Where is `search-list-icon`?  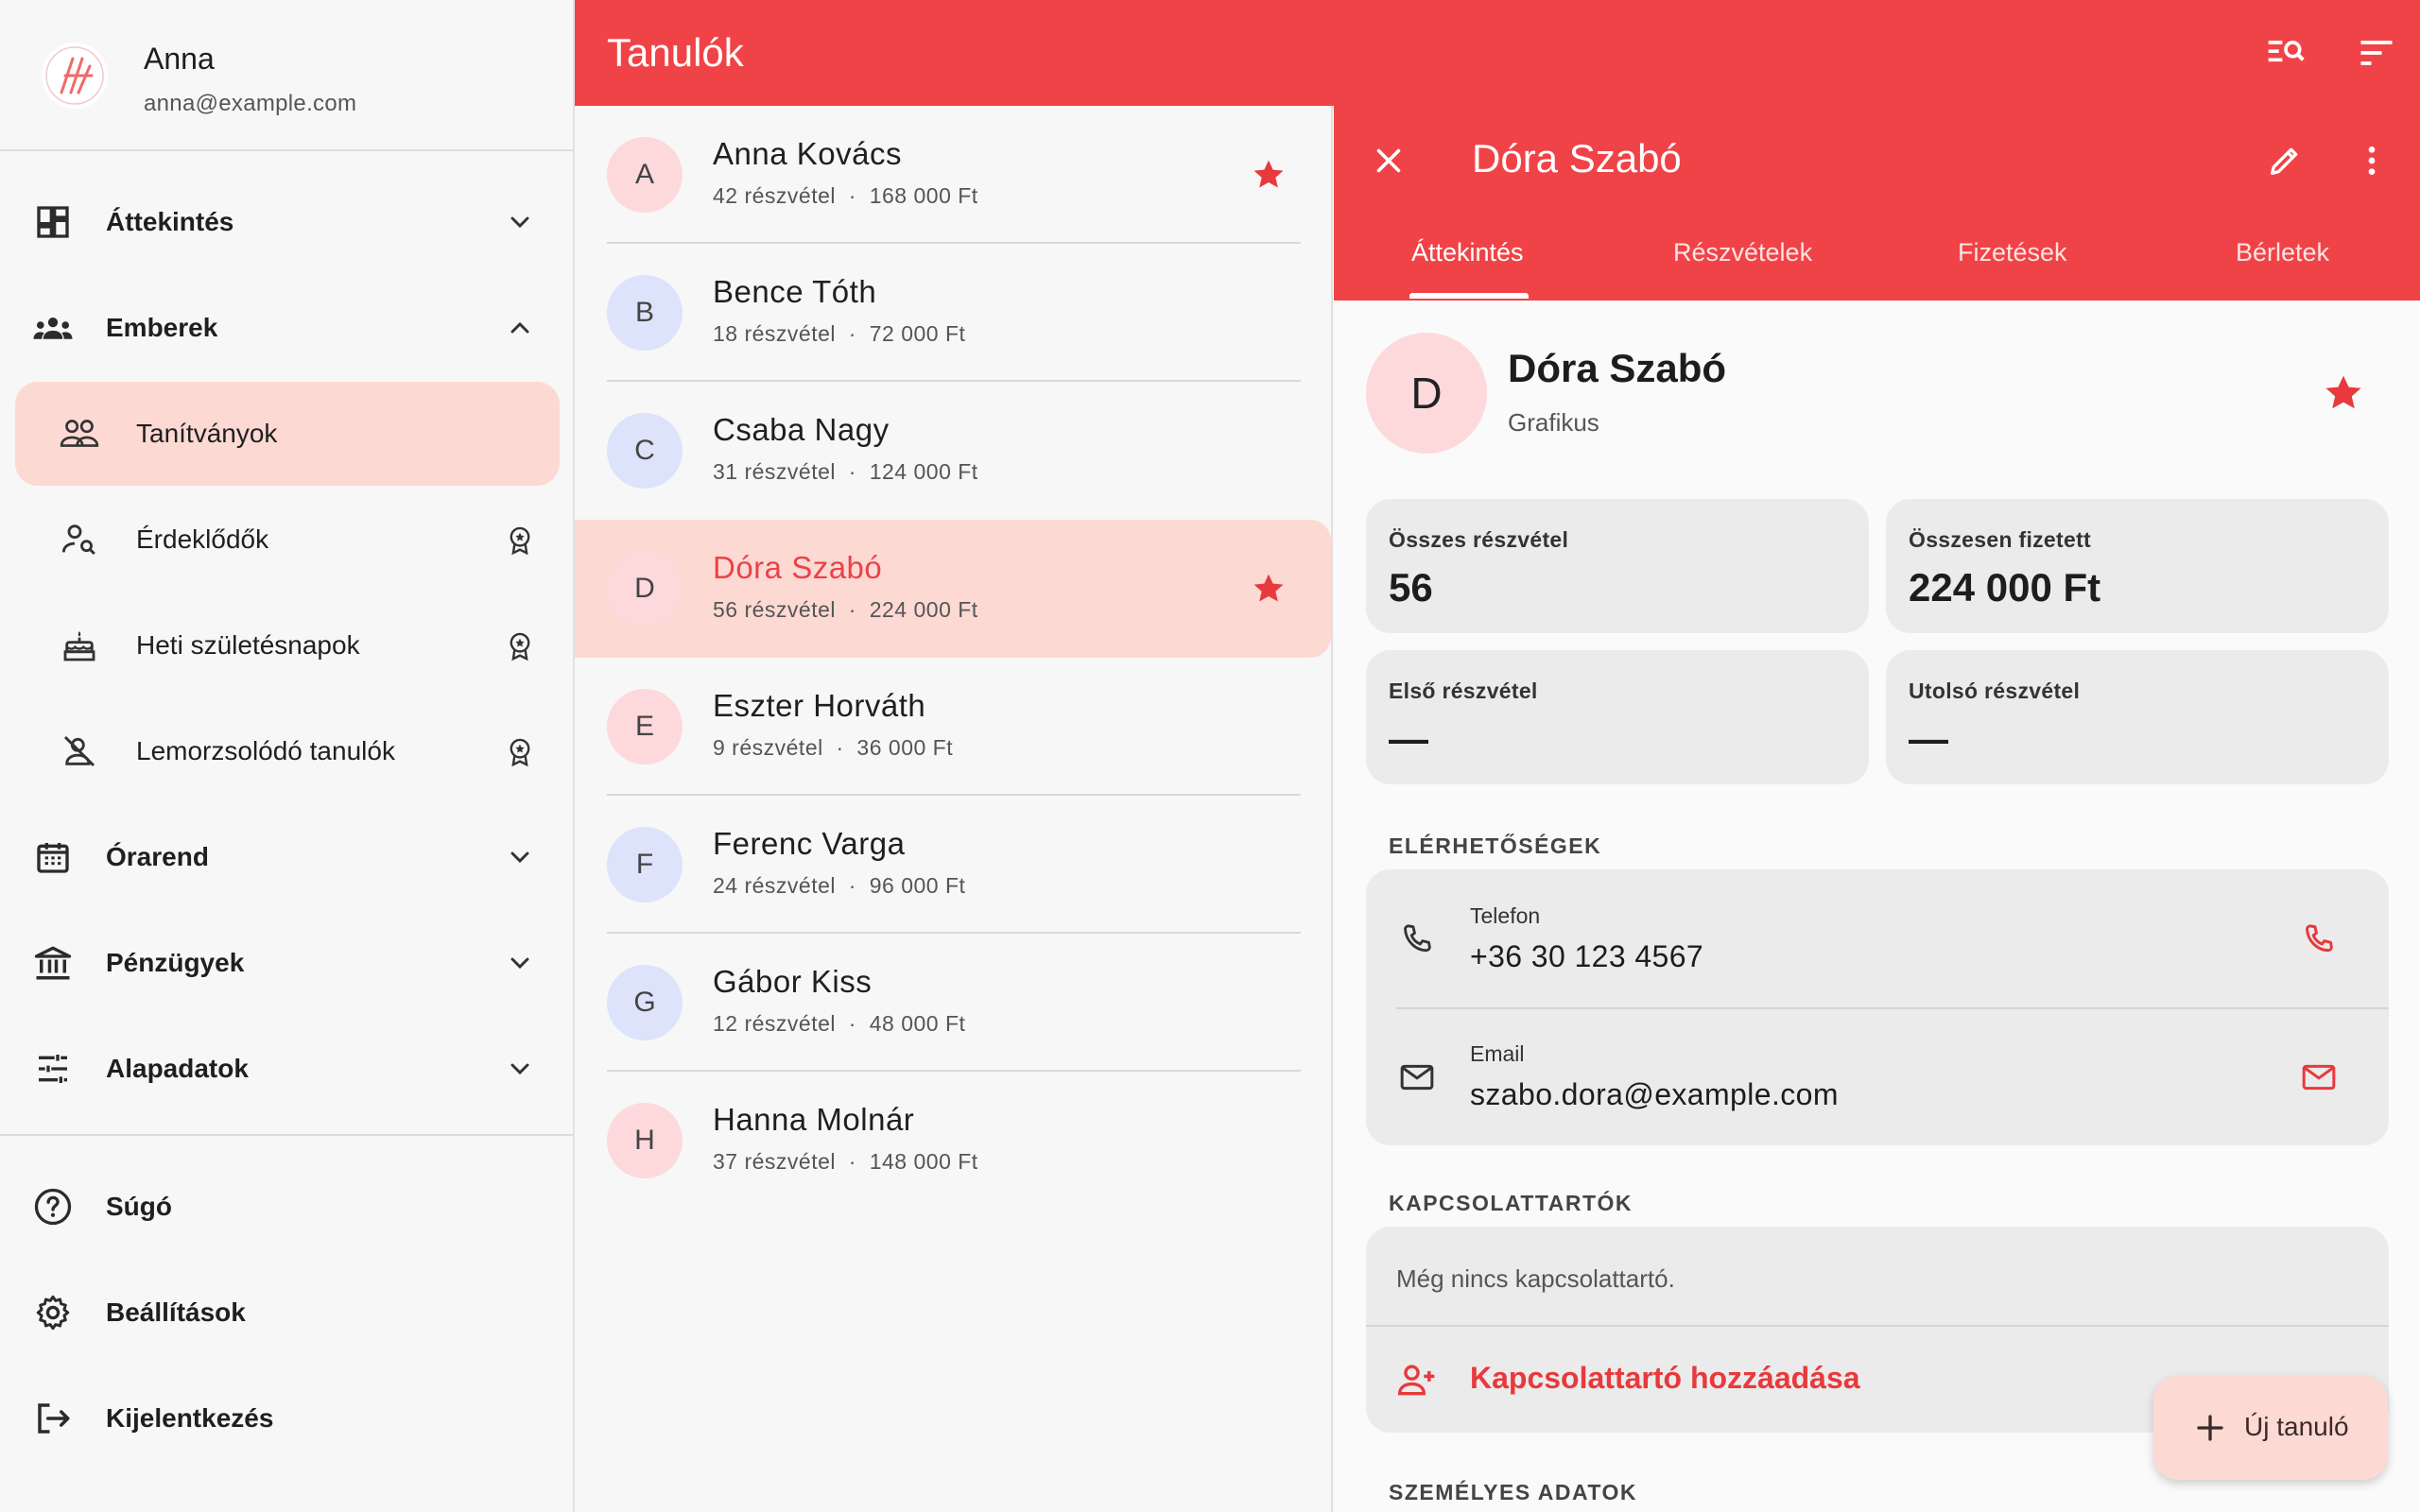
search-list-icon is located at coordinates (2285, 53).